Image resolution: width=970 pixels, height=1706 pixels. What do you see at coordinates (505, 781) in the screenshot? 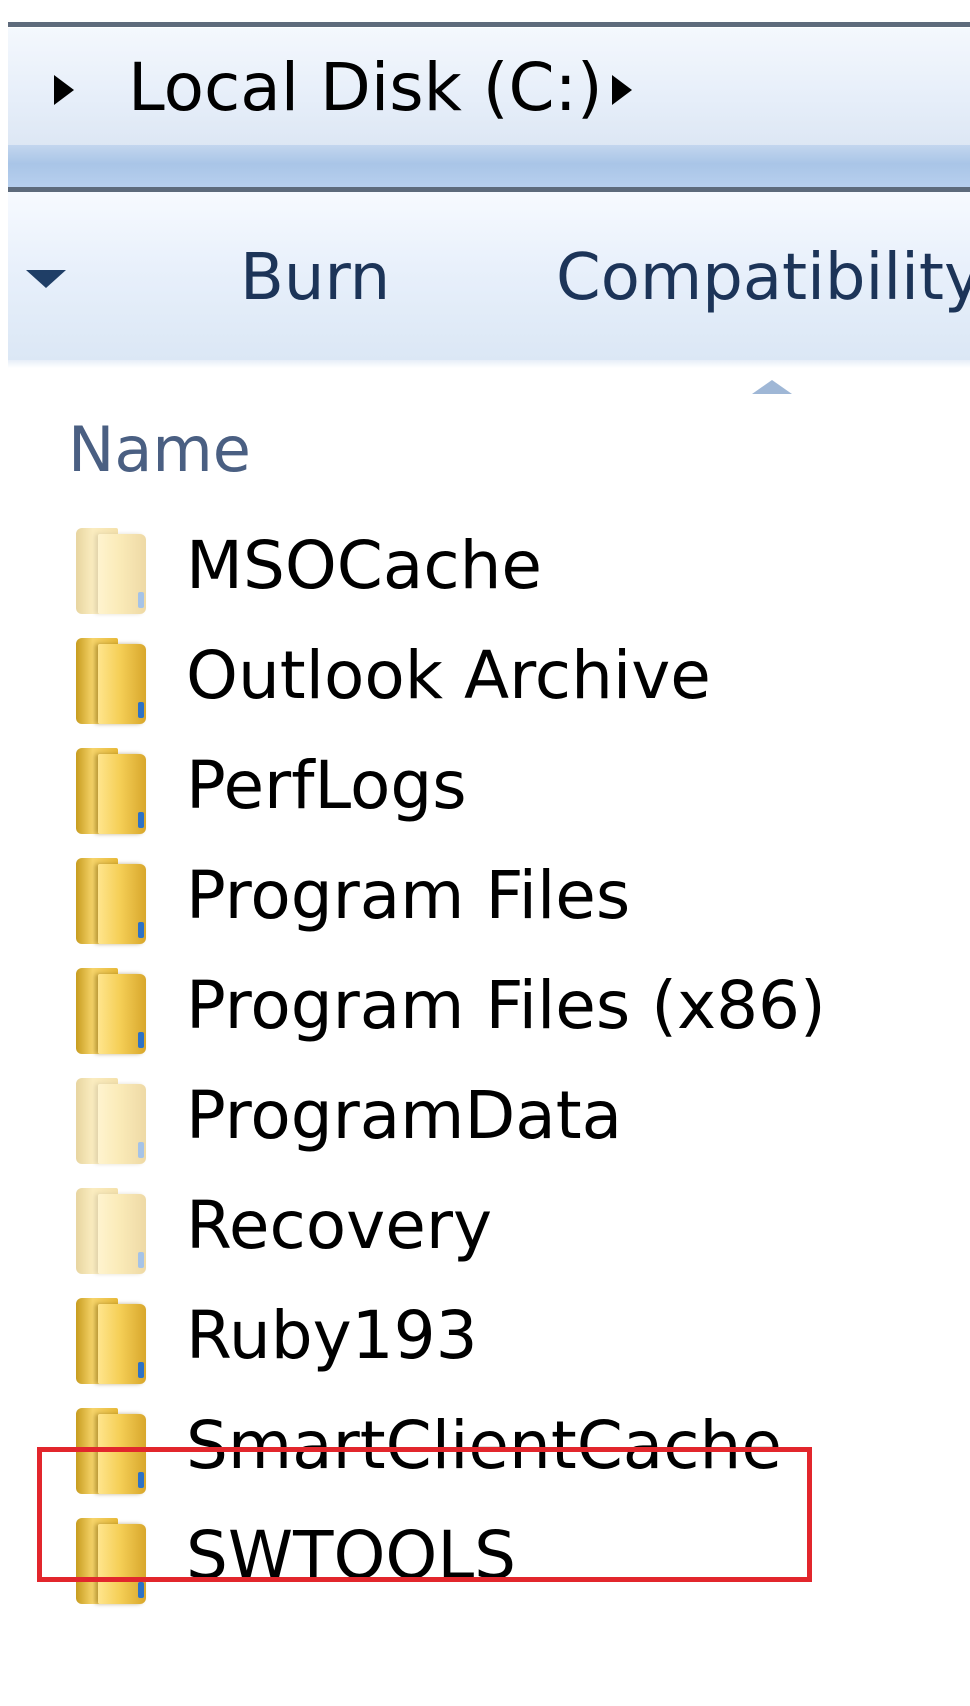
I see `file-row-perflogs: PerfLogs` at bounding box center [505, 781].